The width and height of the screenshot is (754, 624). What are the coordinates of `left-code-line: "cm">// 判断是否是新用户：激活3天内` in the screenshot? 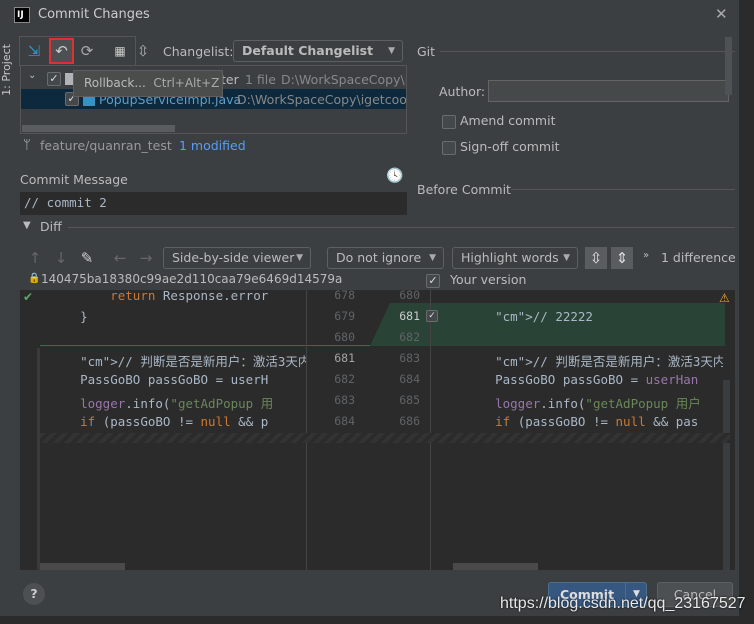 It's located at (193, 361).